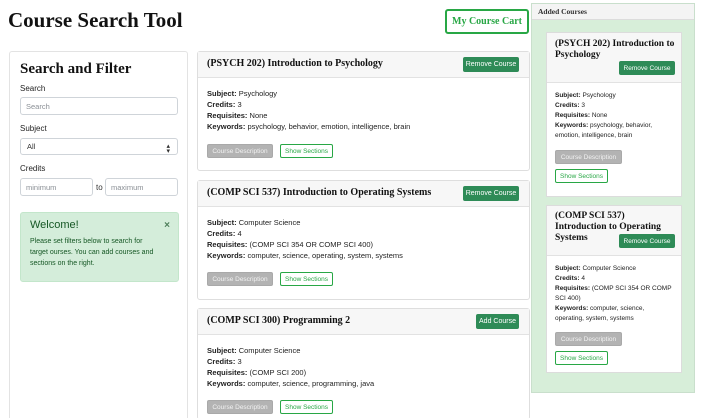 This screenshot has width=702, height=418. Describe the element at coordinates (33, 88) in the screenshot. I see `search-label: Search` at that location.